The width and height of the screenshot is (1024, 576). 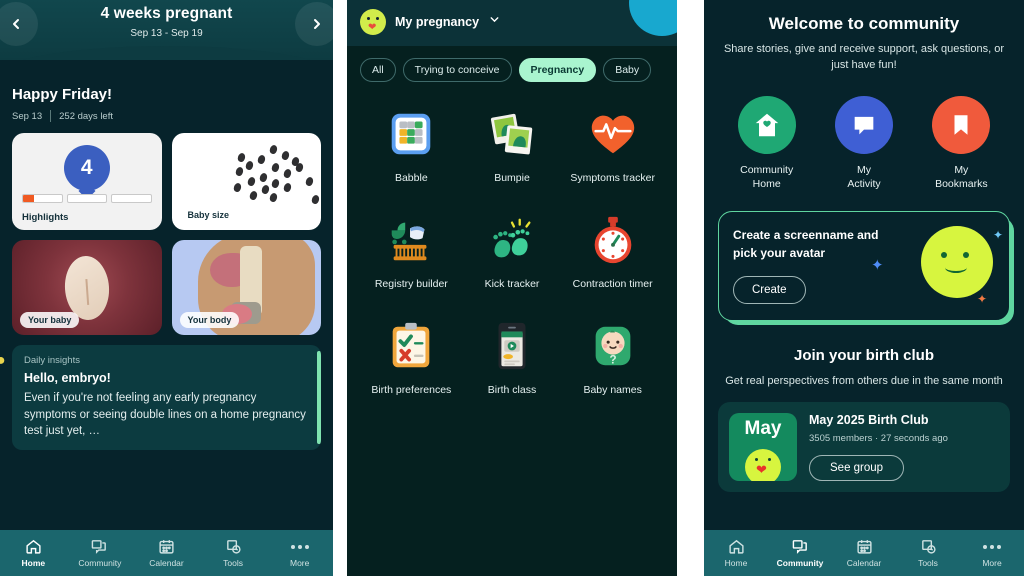 I want to click on label-line-2: Bookmarks, so click(x=961, y=184).